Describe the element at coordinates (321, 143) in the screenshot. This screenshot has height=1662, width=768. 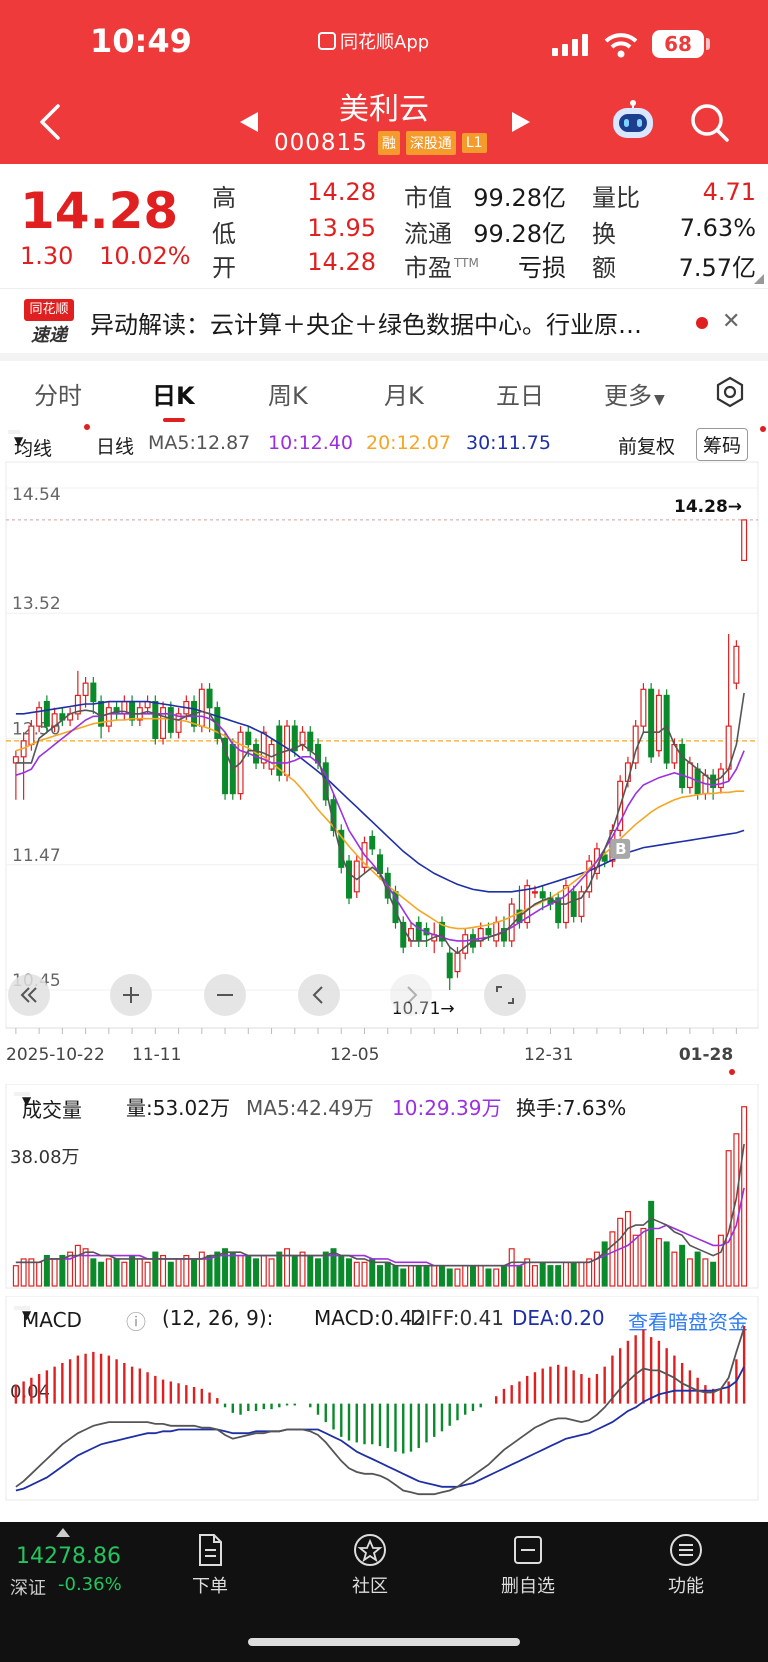
I see `stock-code: 000815` at that location.